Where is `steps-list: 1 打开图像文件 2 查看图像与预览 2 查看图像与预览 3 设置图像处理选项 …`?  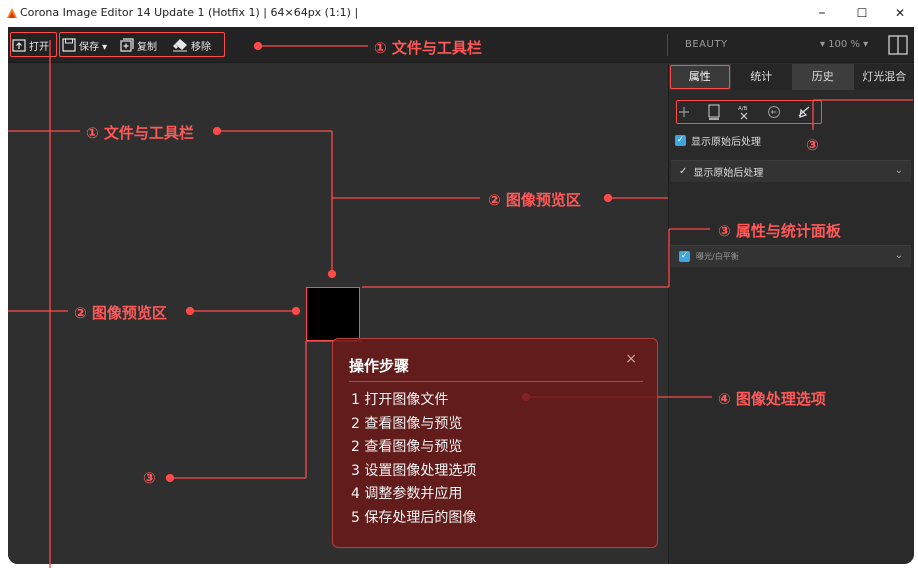 steps-list: 1 打开图像文件 2 查看图像与预览 2 查看图像与预览 3 设置图像处理选项 … is located at coordinates (413, 459).